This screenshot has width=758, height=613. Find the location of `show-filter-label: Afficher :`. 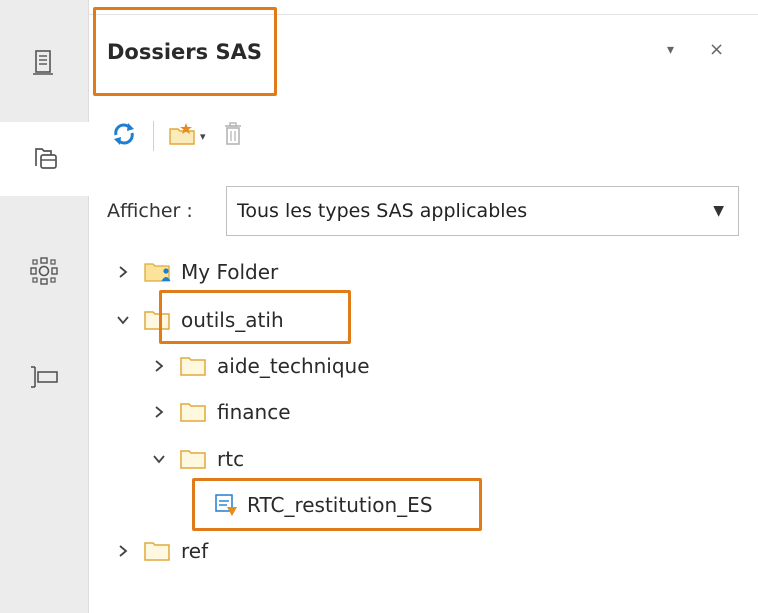

show-filter-label: Afficher : is located at coordinates (150, 211).